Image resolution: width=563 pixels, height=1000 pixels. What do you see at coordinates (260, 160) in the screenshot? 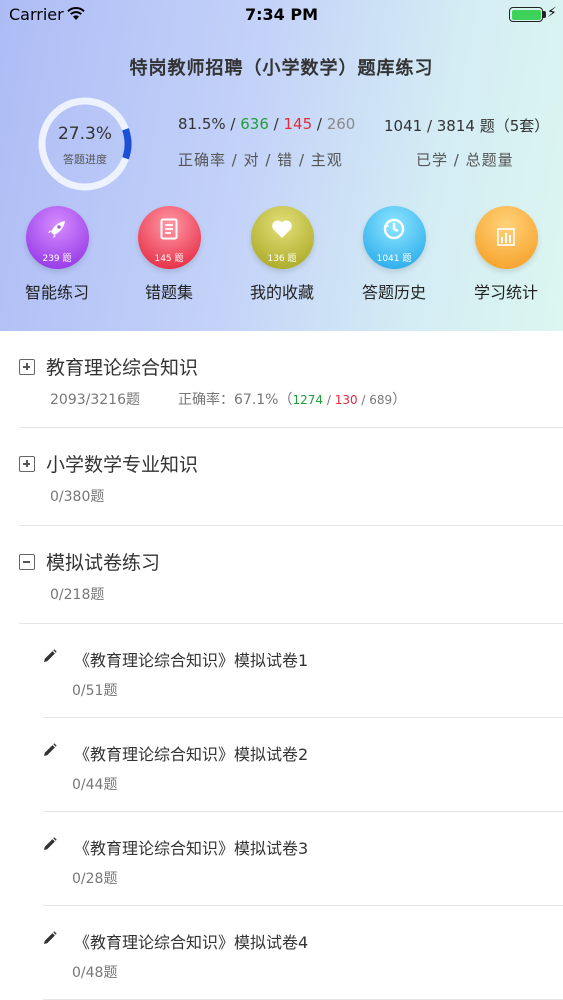
I see `stats-caption: 正确率 / 对 / 错 / 主观` at bounding box center [260, 160].